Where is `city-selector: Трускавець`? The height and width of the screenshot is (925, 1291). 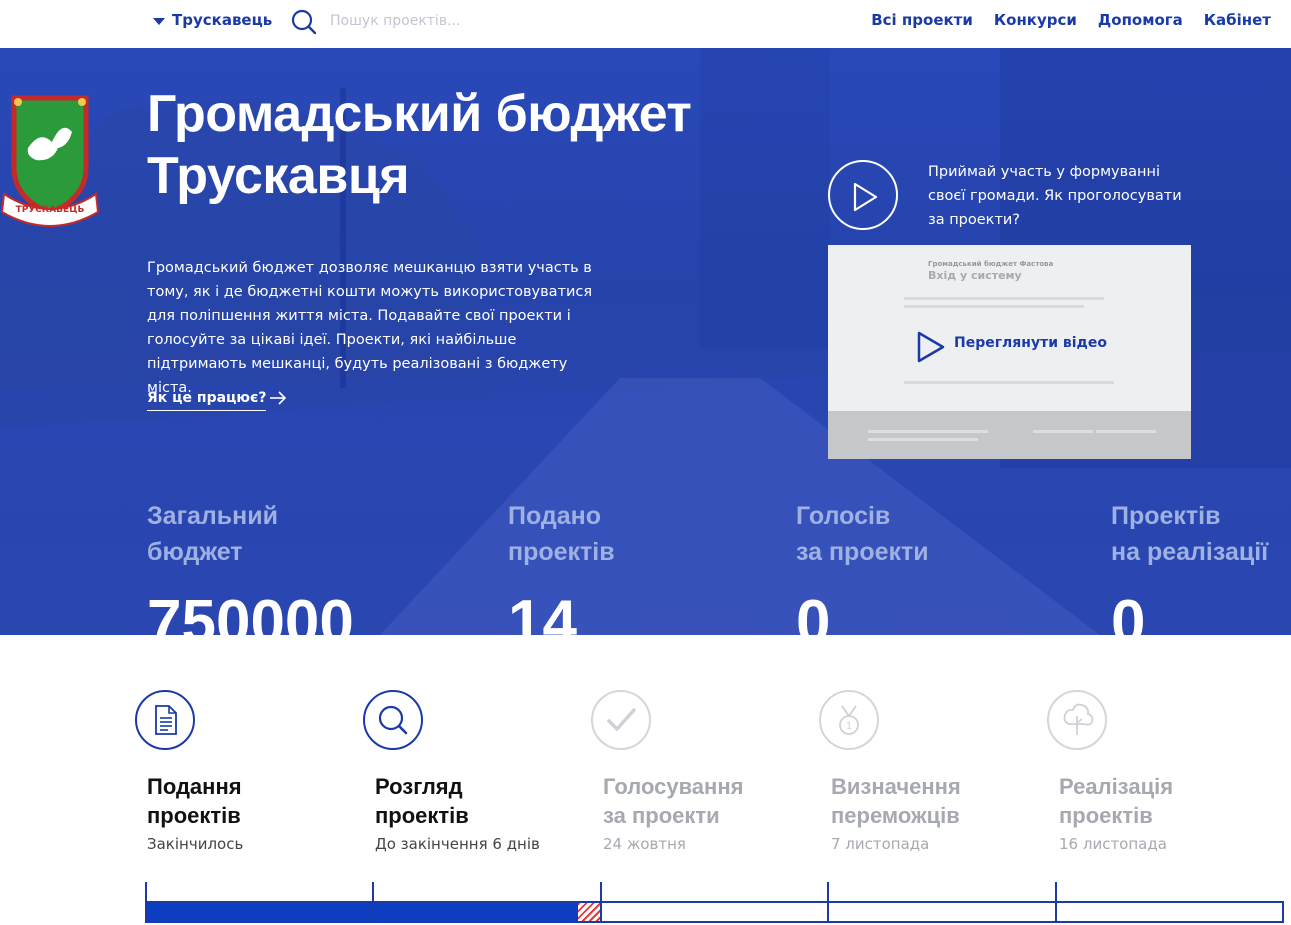
city-selector: Трускавець is located at coordinates (212, 20).